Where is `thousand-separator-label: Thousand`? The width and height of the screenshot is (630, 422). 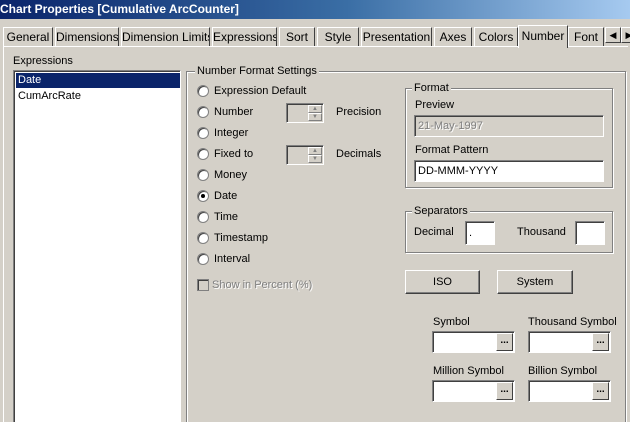
thousand-separator-label: Thousand is located at coordinates (541, 232).